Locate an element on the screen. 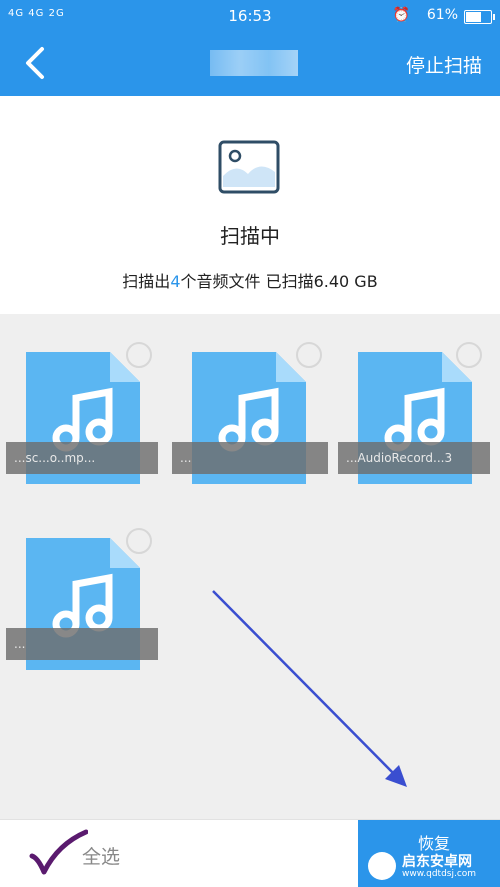 The image size is (500, 887). checkmark-icon is located at coordinates (58, 853).